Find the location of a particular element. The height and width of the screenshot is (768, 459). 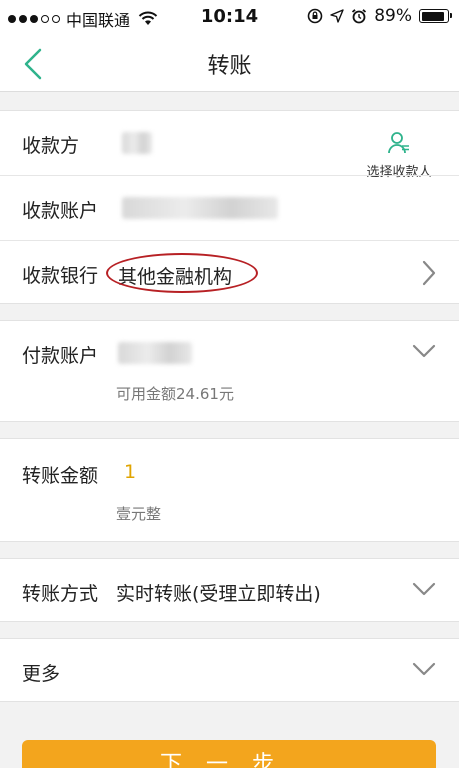

status-bar: 中国联通 10:14 89% is located at coordinates (229, 17).